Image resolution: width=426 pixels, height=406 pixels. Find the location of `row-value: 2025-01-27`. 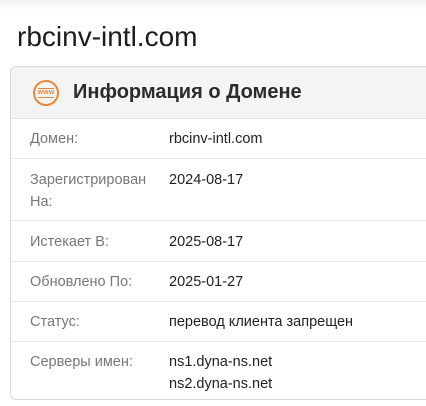

row-value: 2025-01-27 is located at coordinates (206, 282).